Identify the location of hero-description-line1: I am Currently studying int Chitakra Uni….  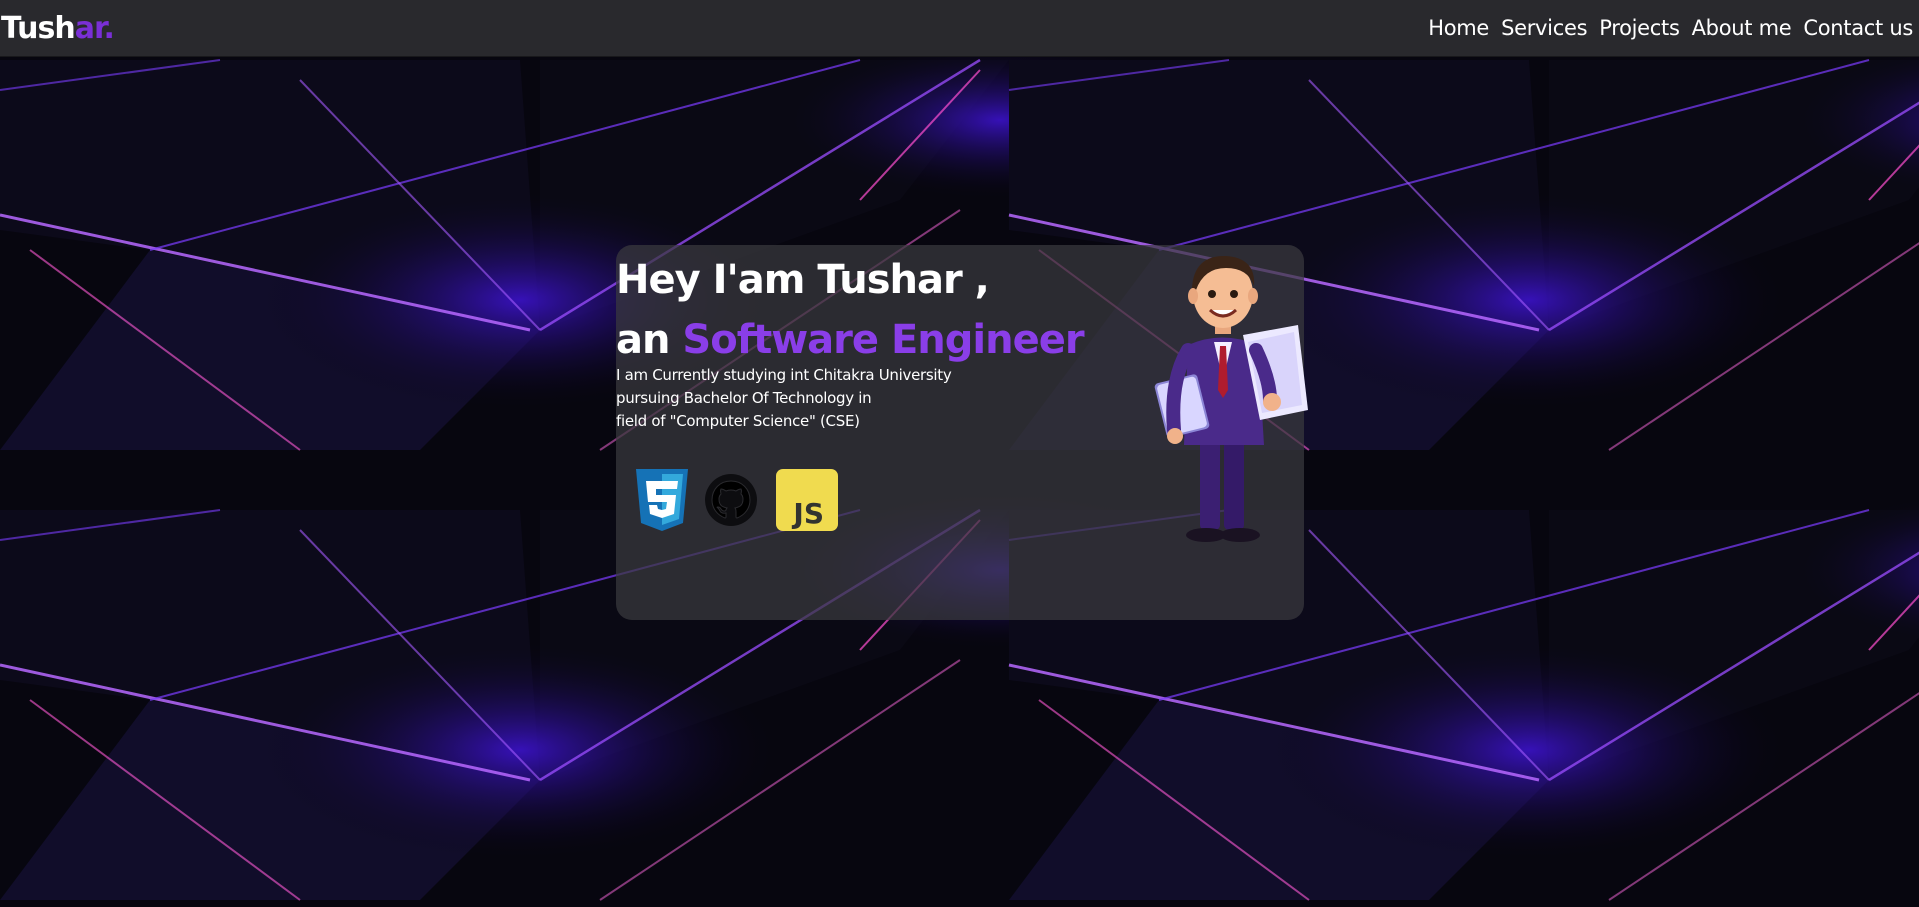
(784, 375).